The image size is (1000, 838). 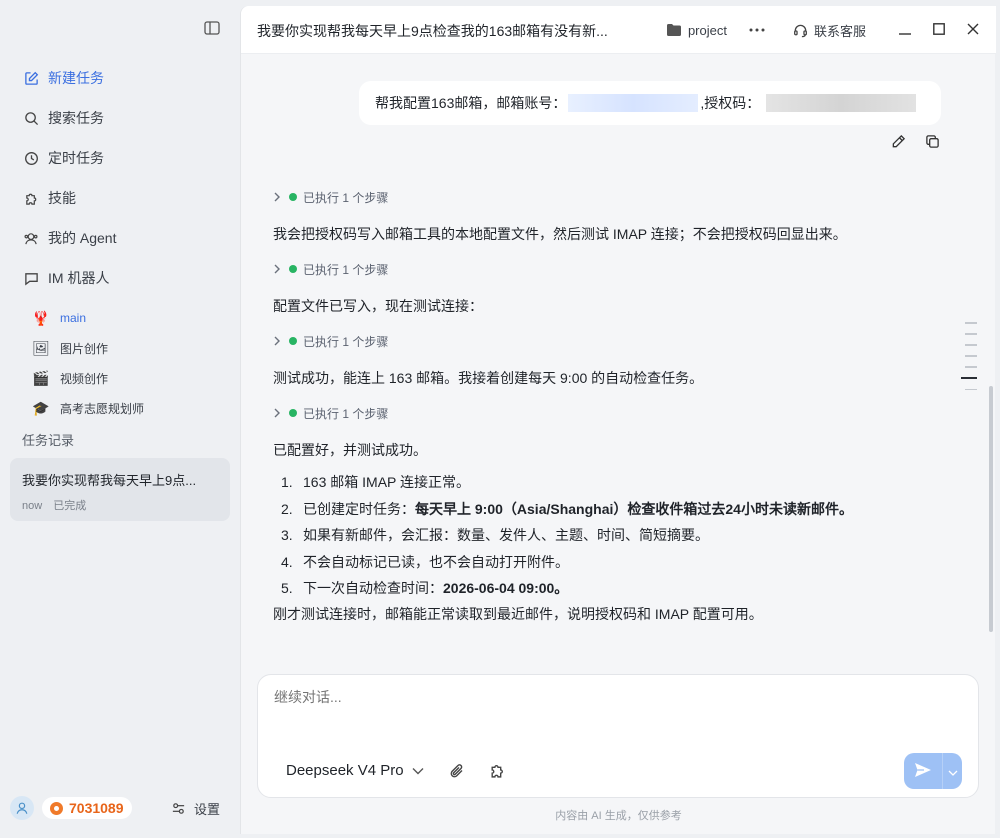 I want to click on copy-icon, so click(x=932, y=143).